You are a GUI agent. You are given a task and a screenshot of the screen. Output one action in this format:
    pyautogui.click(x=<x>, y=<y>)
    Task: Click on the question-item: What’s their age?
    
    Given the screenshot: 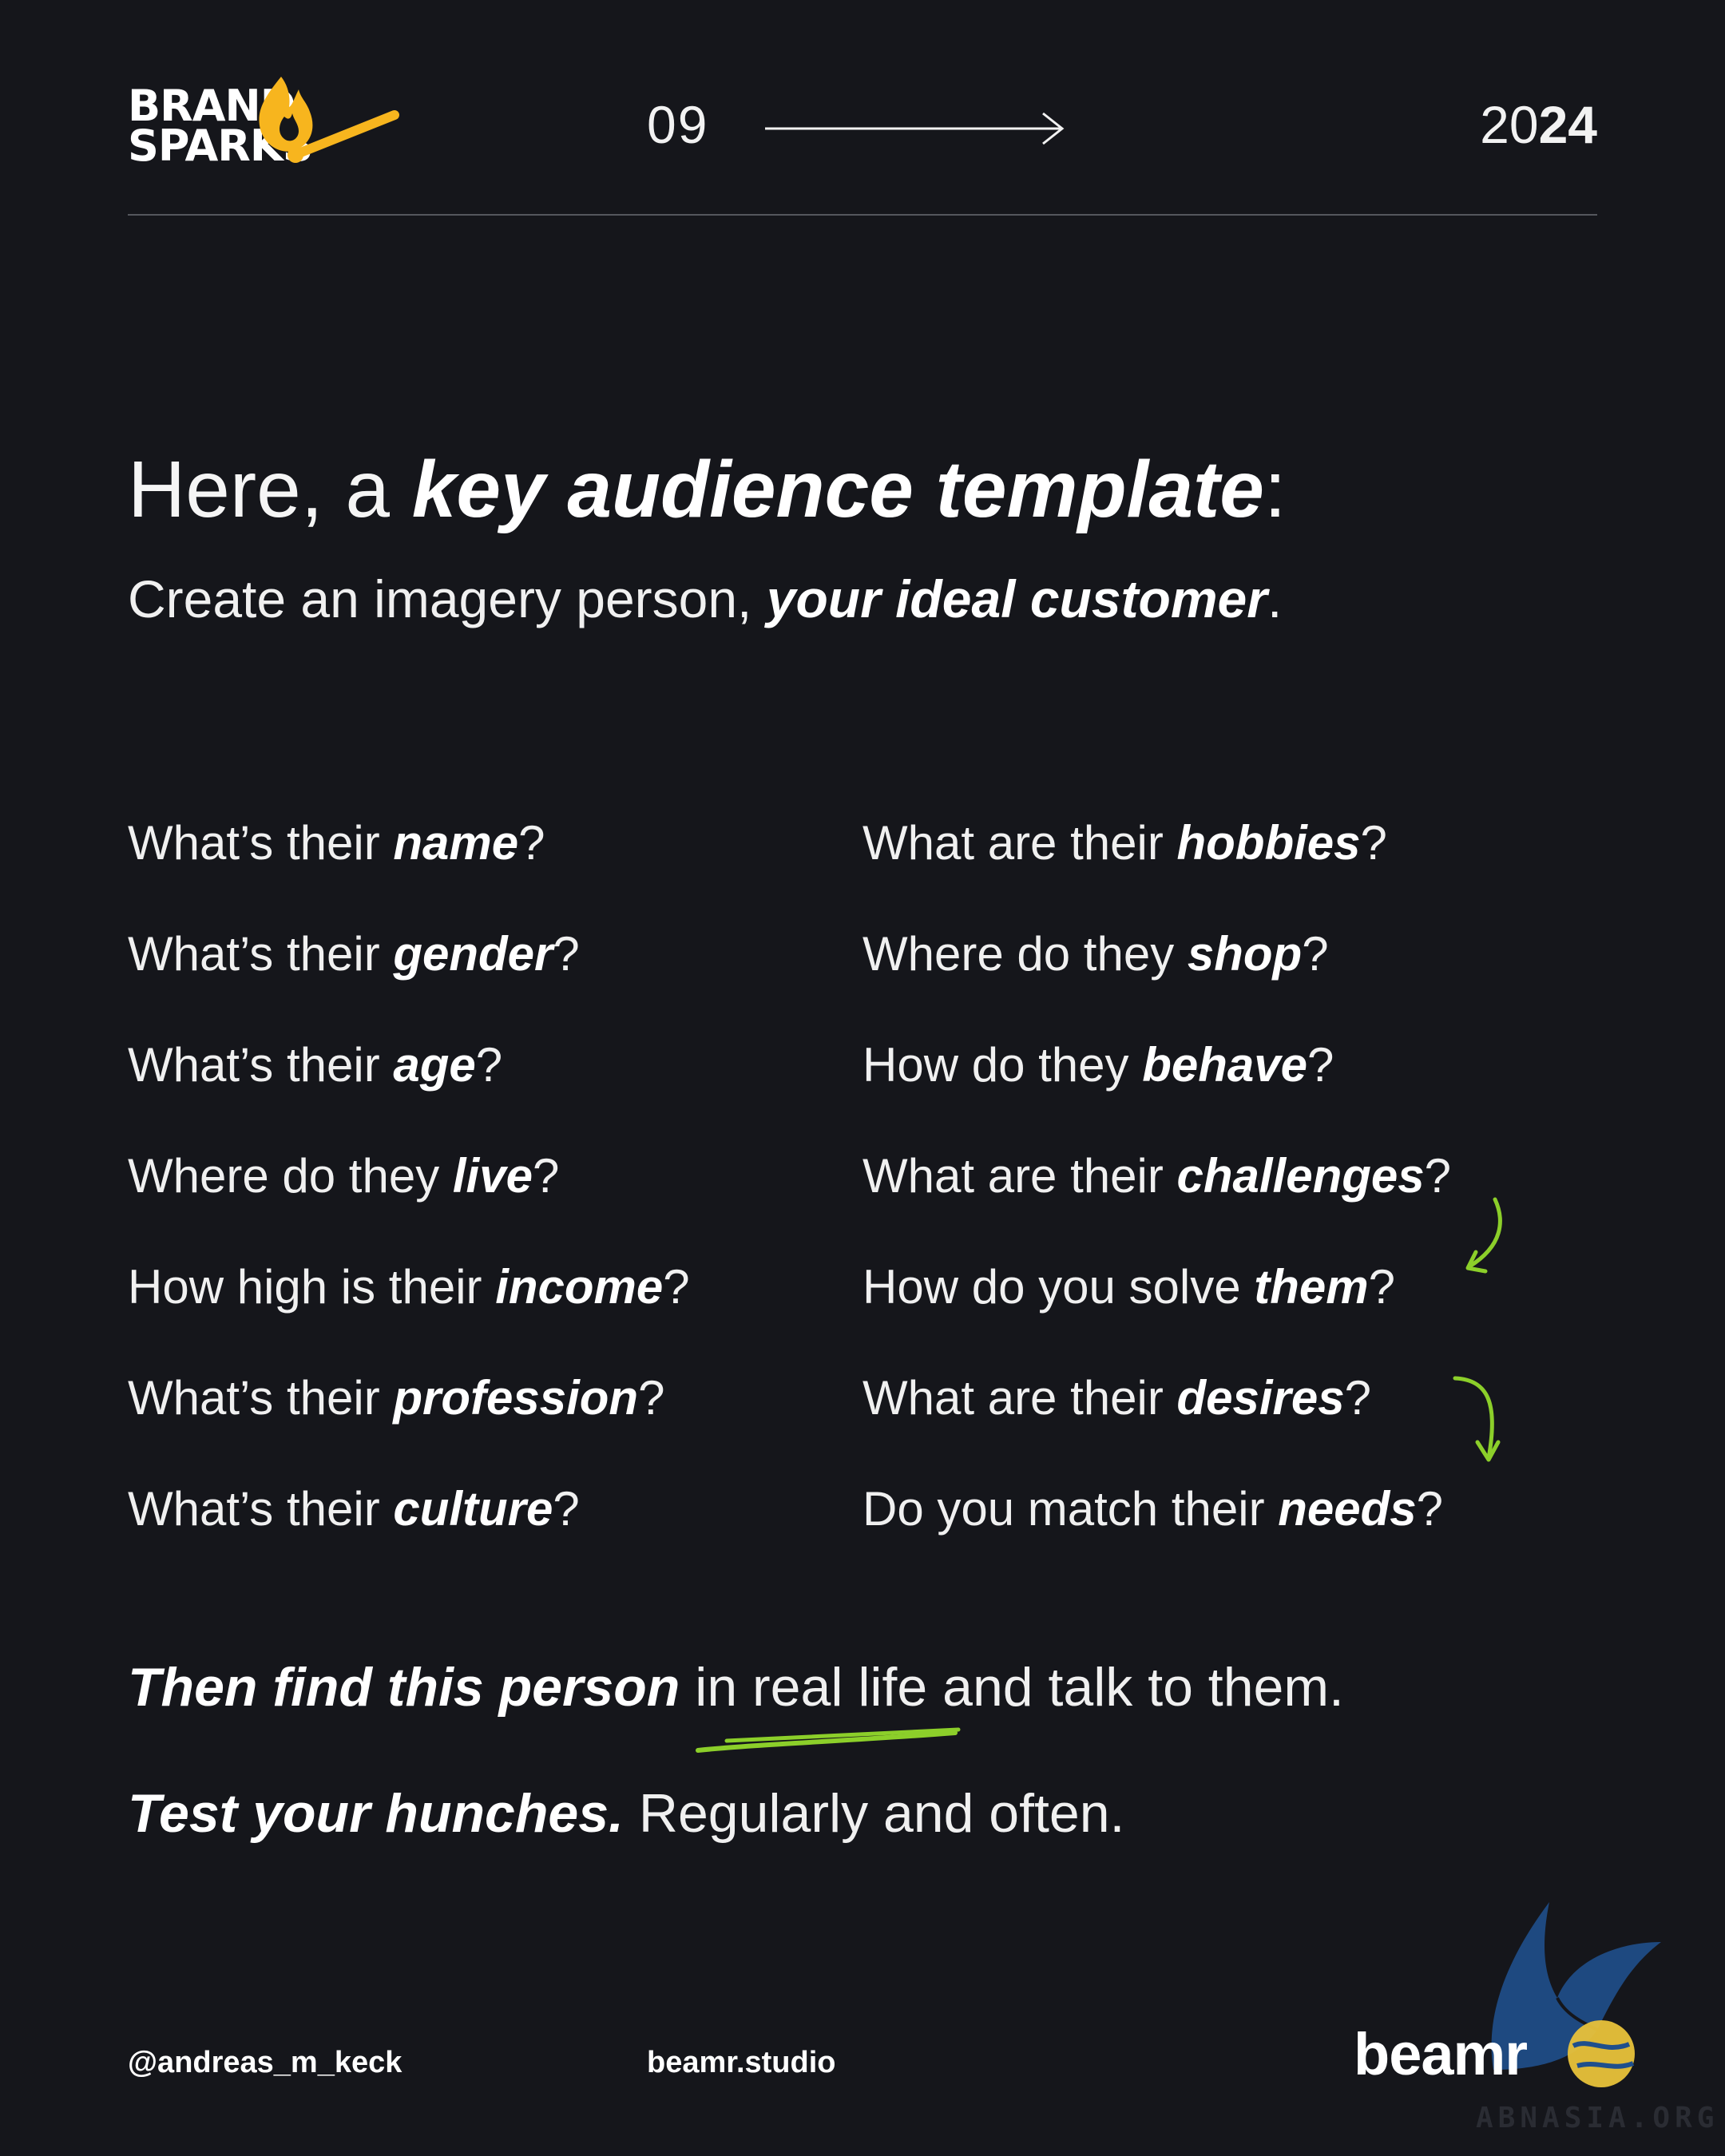 What is the action you would take?
    pyautogui.click(x=316, y=1065)
    